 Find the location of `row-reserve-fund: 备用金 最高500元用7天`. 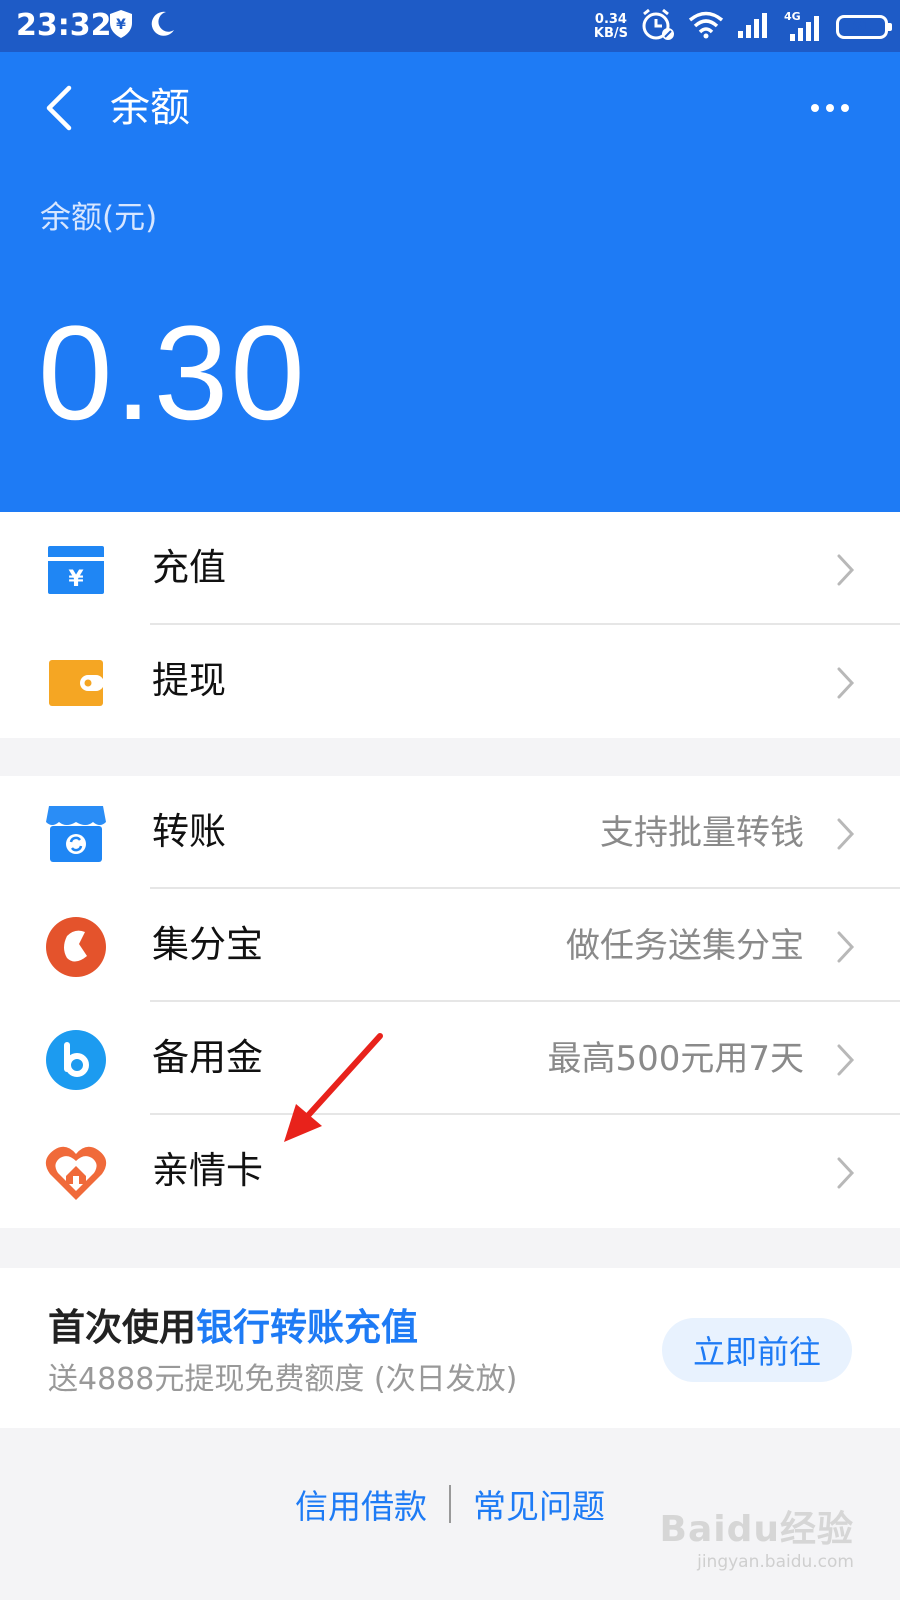

row-reserve-fund: 备用金 最高500元用7天 is located at coordinates (450, 1058).